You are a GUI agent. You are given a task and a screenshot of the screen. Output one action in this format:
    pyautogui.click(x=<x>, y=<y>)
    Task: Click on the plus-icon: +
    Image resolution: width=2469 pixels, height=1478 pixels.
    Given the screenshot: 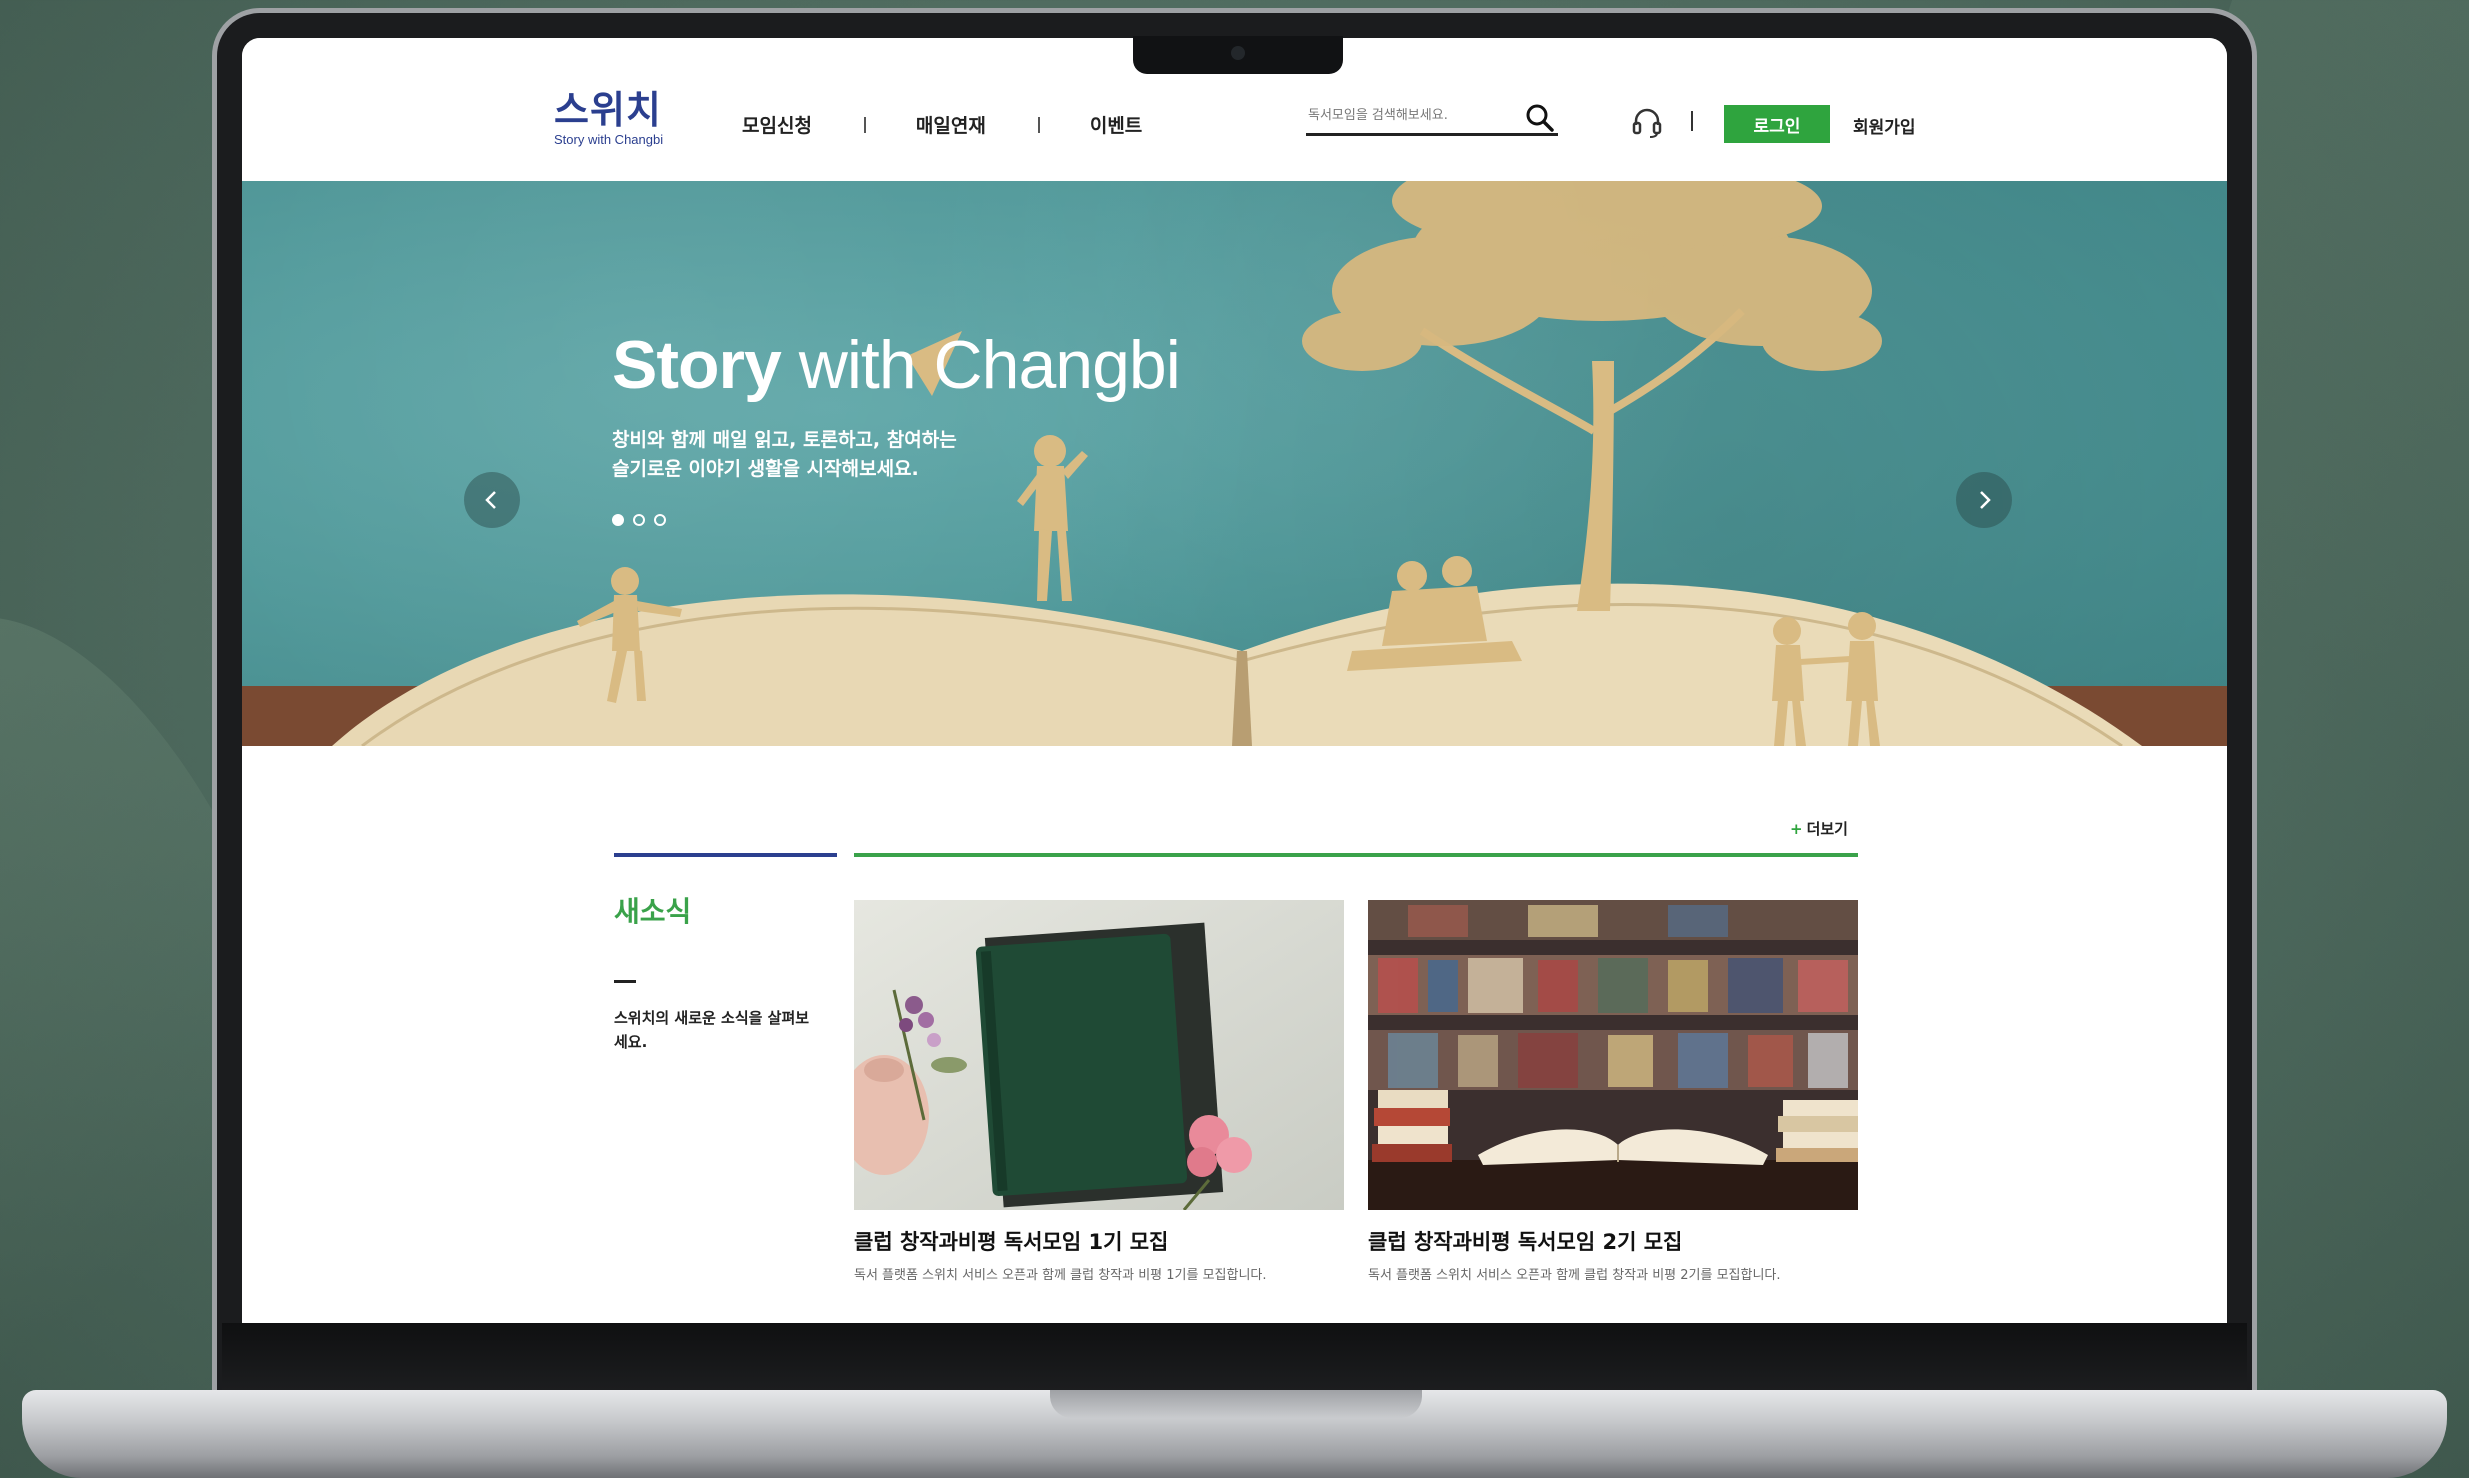 What is the action you would take?
    pyautogui.click(x=1796, y=829)
    